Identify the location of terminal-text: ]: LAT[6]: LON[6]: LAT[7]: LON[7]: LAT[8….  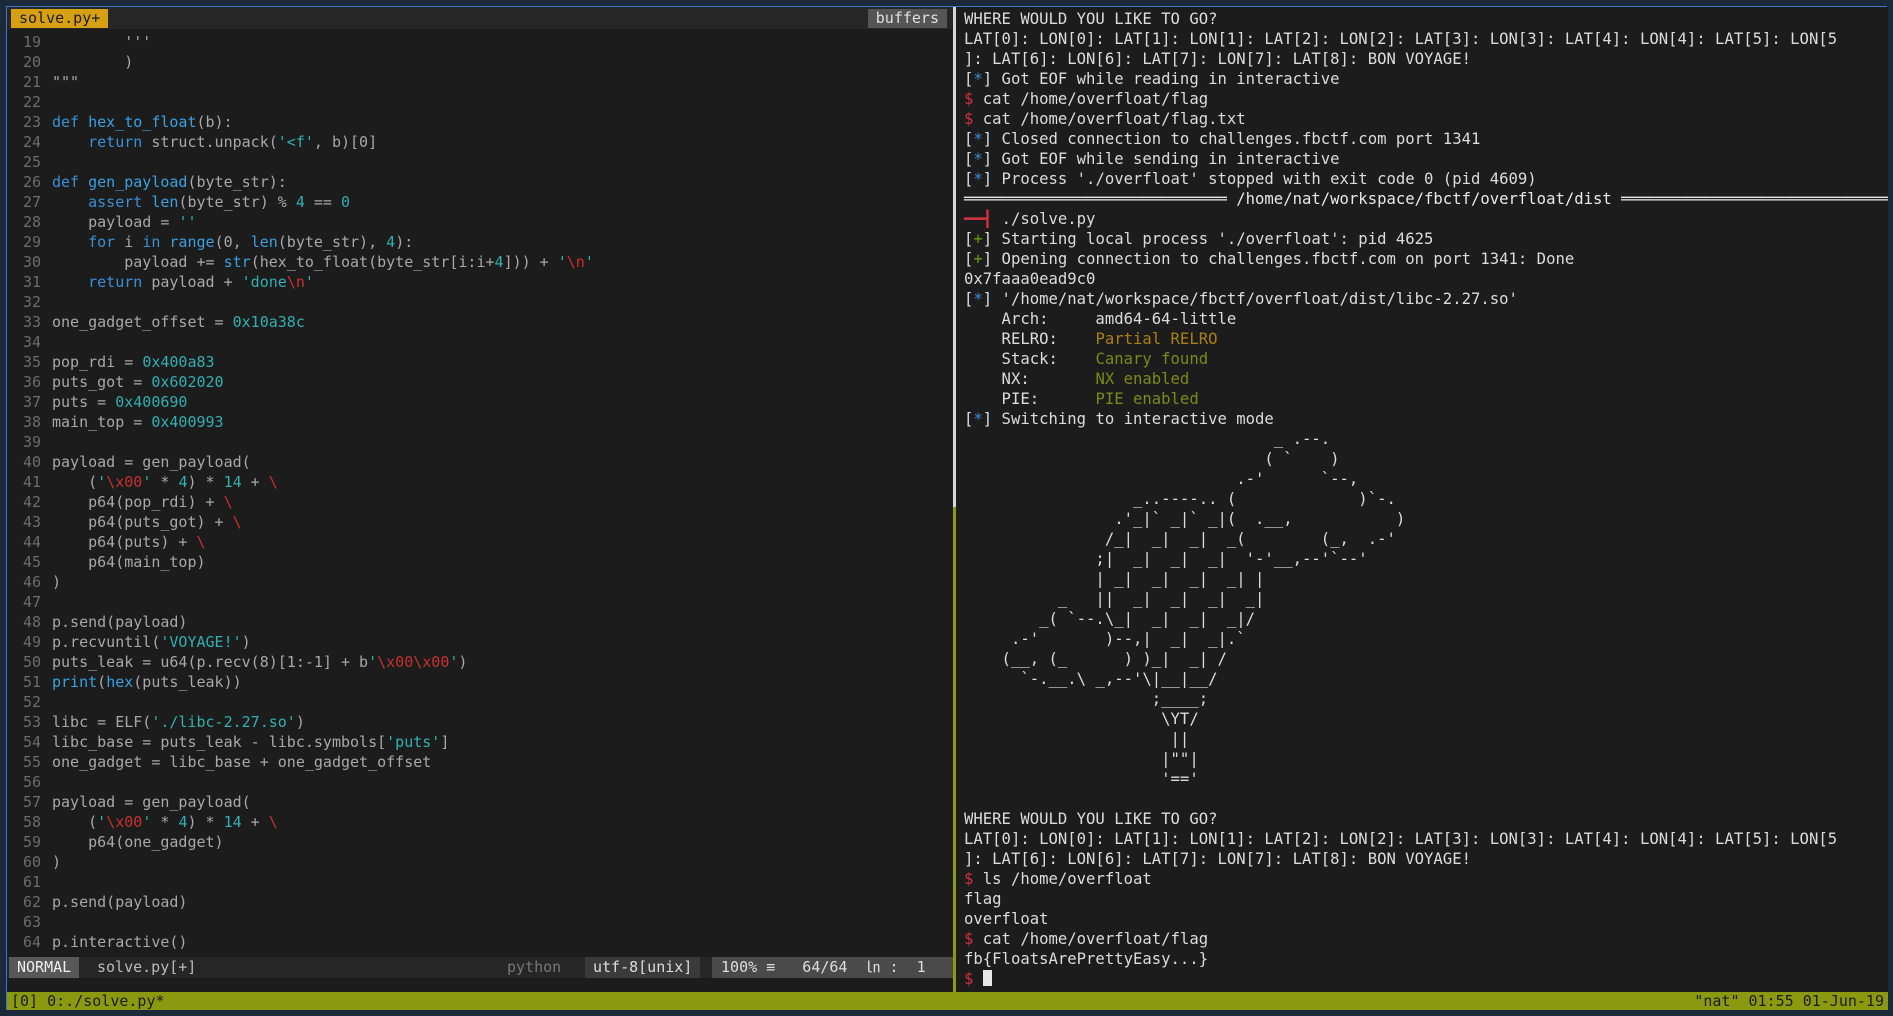
(1217, 859).